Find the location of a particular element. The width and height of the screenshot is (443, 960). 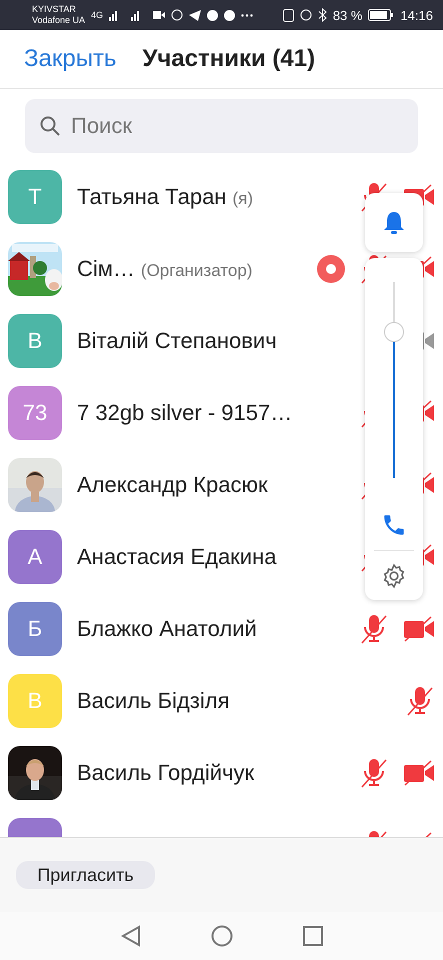

participant-name: Василь Гордійчук is located at coordinates (165, 773).